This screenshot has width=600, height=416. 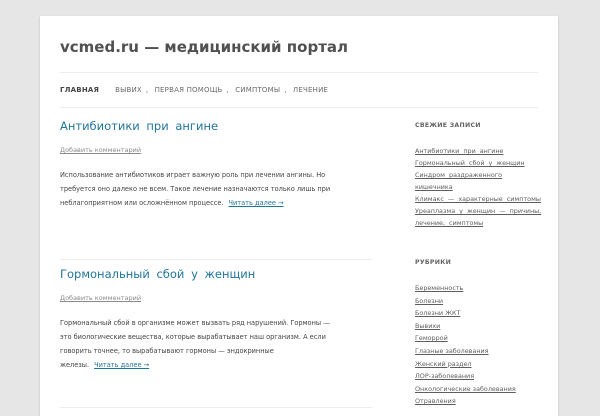 What do you see at coordinates (482, 338) in the screenshot?
I see `category-link: Геморрой` at bounding box center [482, 338].